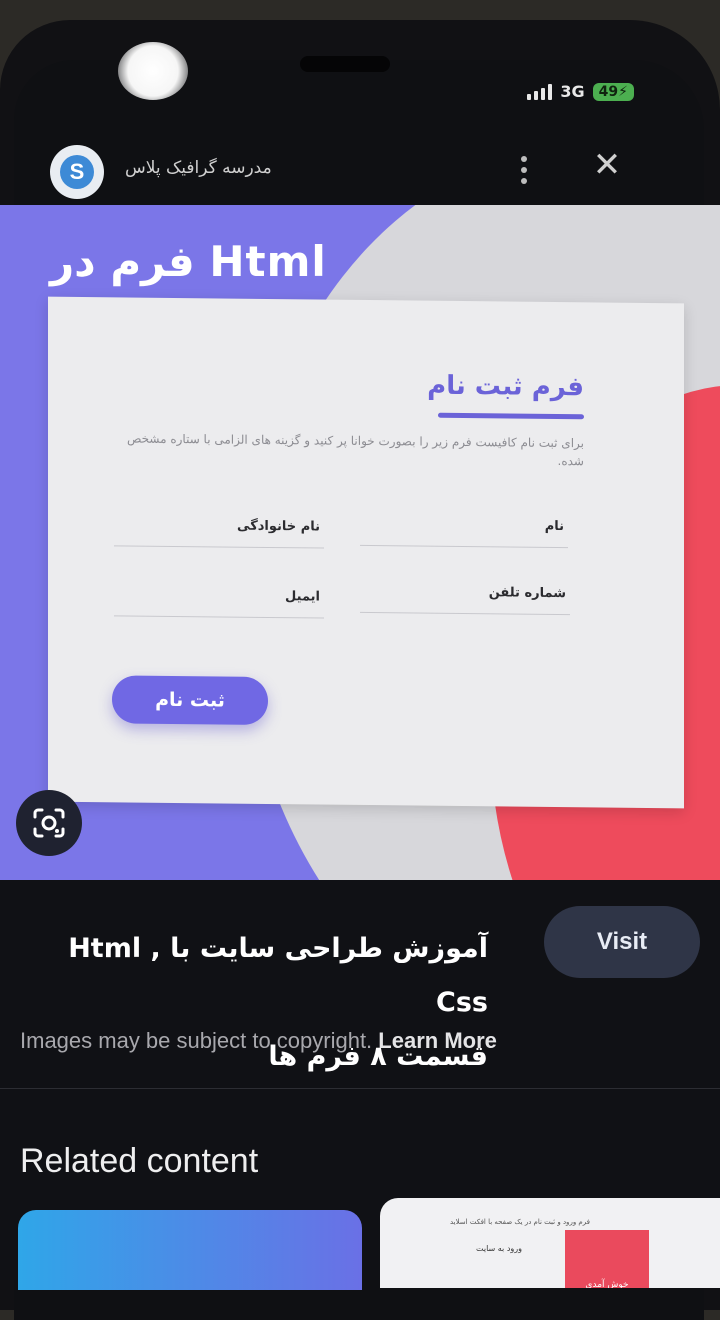 The image size is (720, 1320). I want to click on close-icon: ✕, so click(607, 165).